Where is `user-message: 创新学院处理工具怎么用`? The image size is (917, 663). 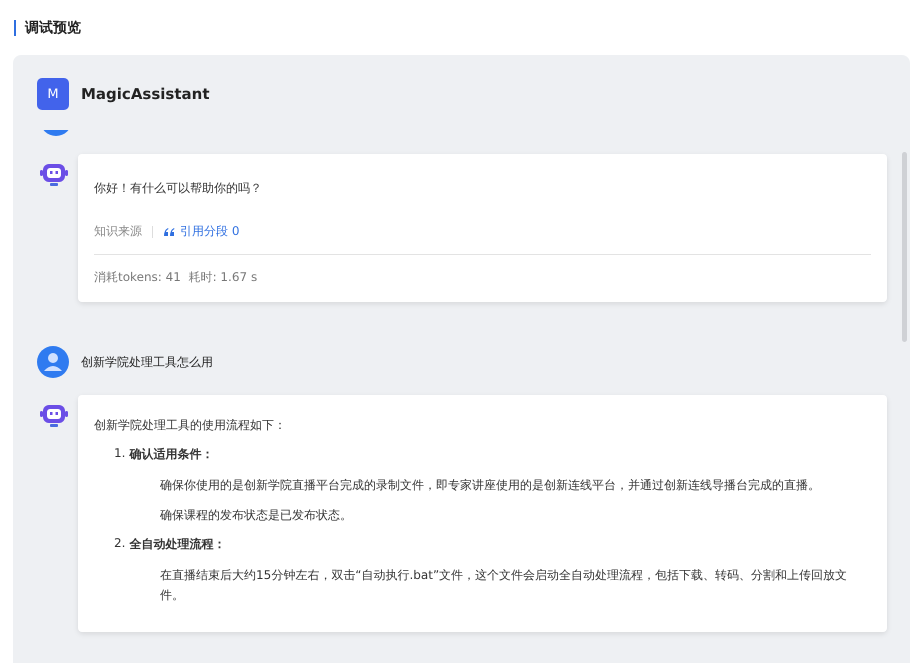
user-message: 创新学院处理工具怎么用 is located at coordinates (147, 362).